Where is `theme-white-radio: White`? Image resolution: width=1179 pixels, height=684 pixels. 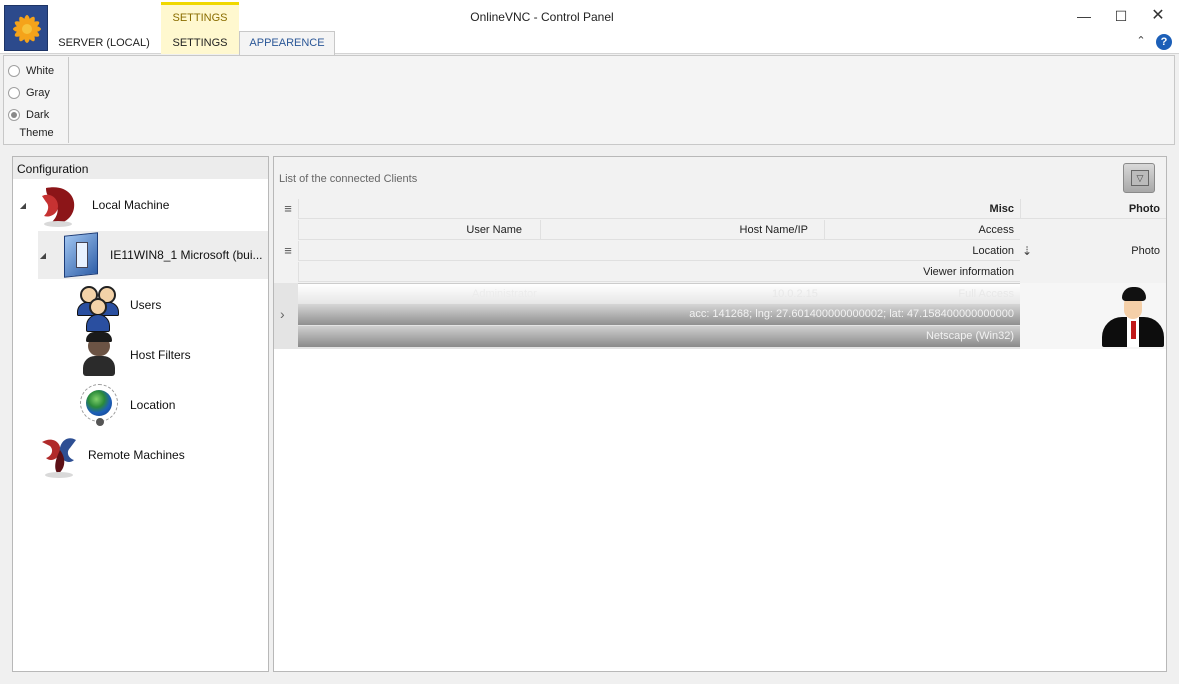 theme-white-radio: White is located at coordinates (31, 71).